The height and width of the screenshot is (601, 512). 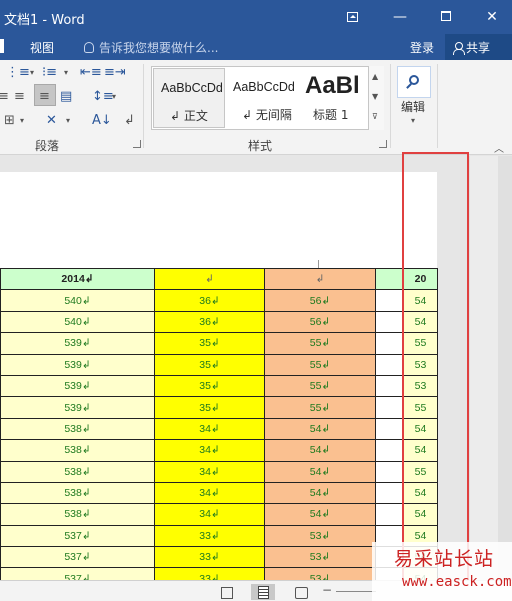 What do you see at coordinates (375, 76) in the screenshot?
I see `scroll-up-icon: ▲` at bounding box center [375, 76].